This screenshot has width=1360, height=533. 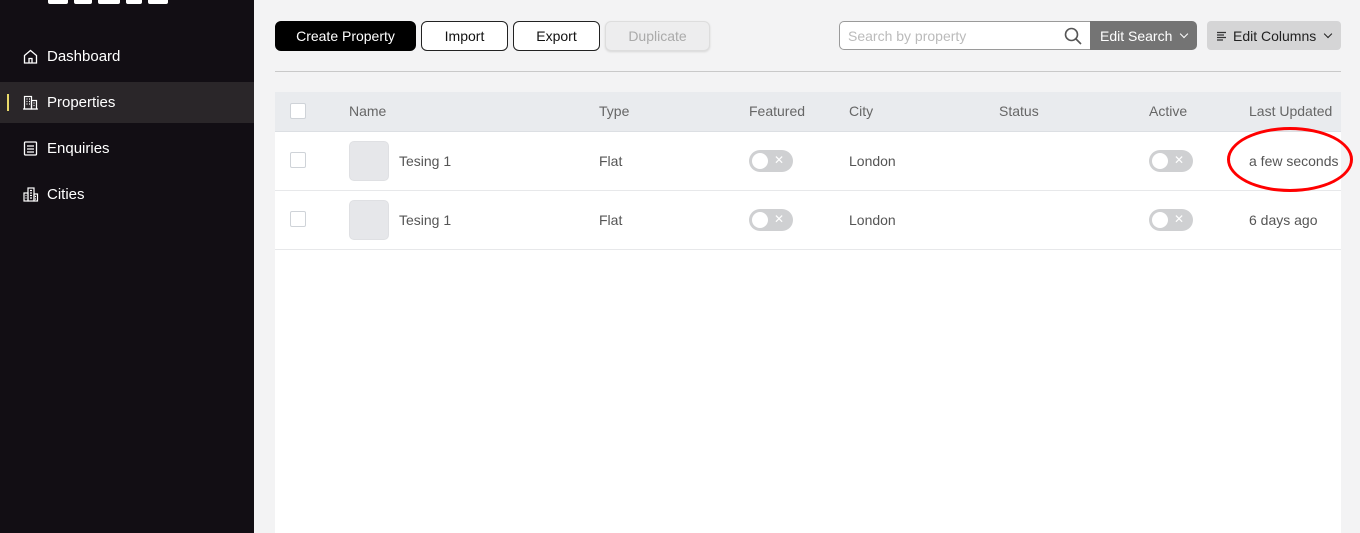 What do you see at coordinates (1283, 220) in the screenshot?
I see `last-updated-value: 6 days ago` at bounding box center [1283, 220].